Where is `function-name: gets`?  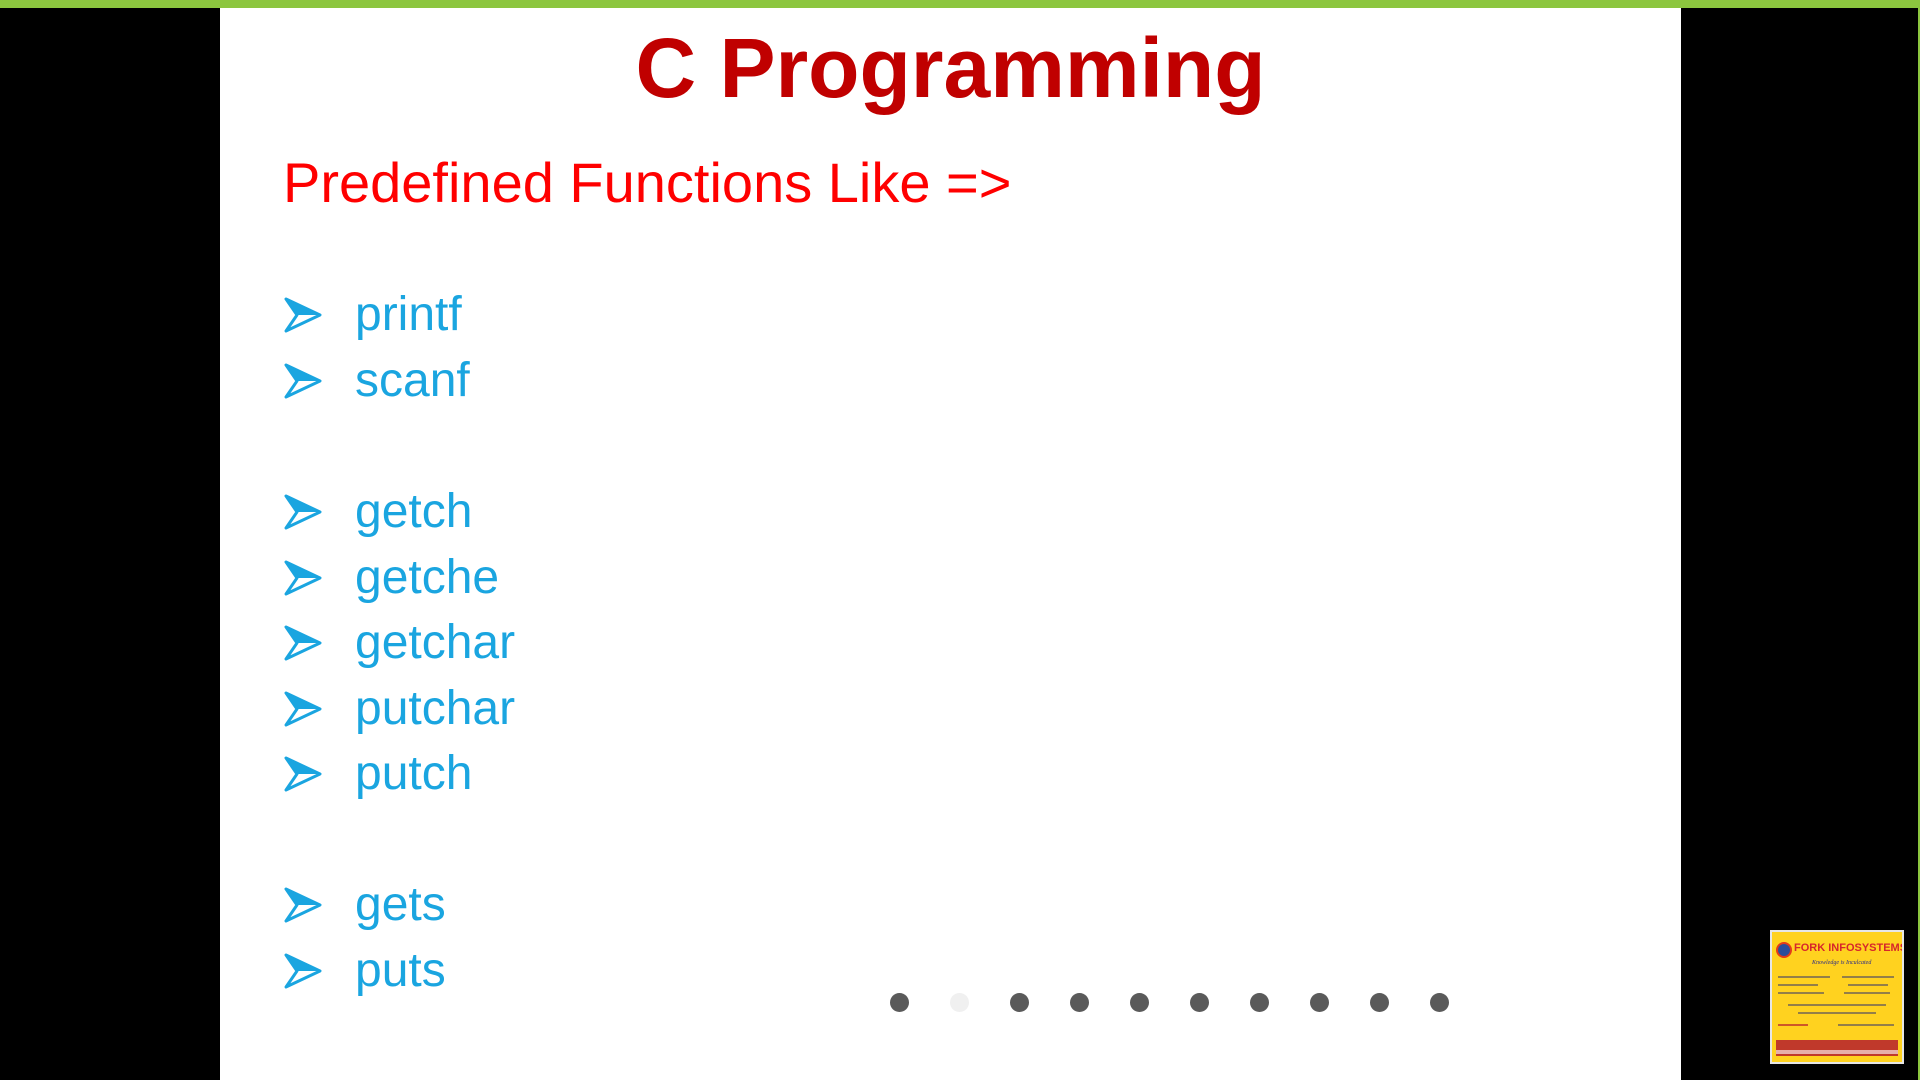
function-name: gets is located at coordinates (400, 904).